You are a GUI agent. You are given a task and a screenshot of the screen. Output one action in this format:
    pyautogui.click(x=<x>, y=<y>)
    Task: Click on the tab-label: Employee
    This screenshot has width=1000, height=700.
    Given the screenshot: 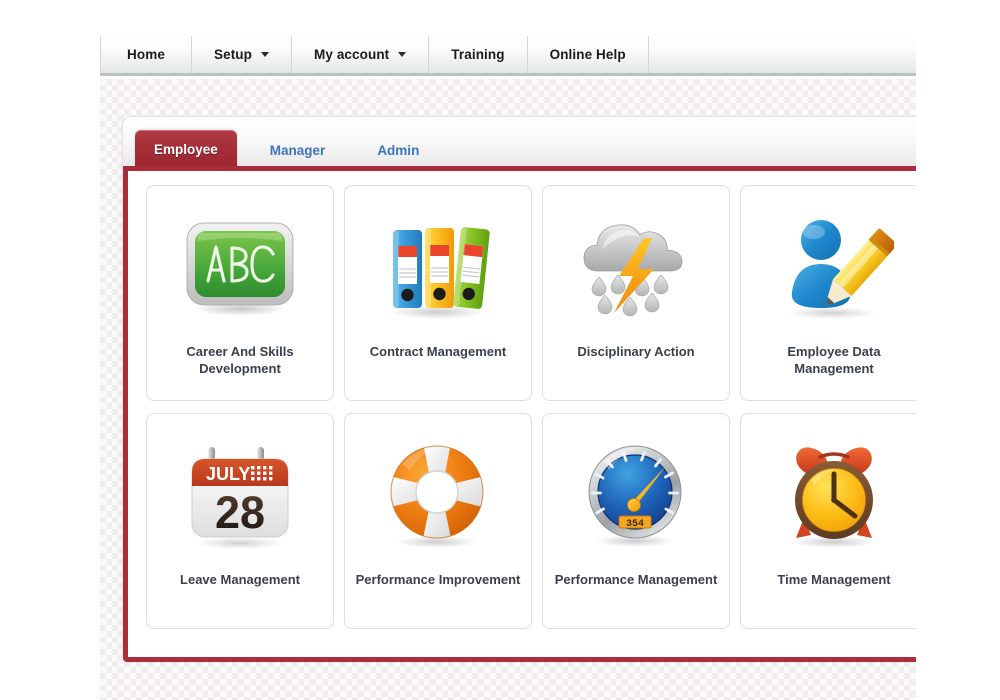 What is the action you would take?
    pyautogui.click(x=186, y=149)
    